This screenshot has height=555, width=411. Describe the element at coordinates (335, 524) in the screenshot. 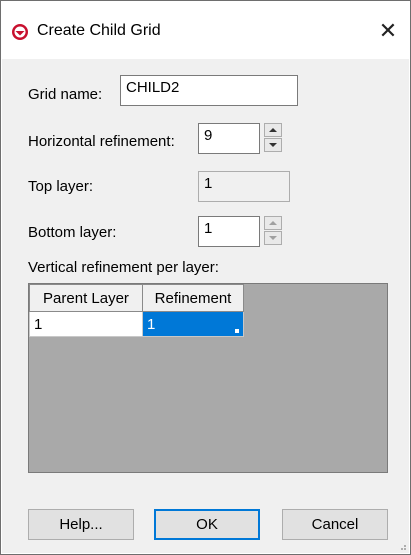

I see `cancel-button: Cancel` at that location.